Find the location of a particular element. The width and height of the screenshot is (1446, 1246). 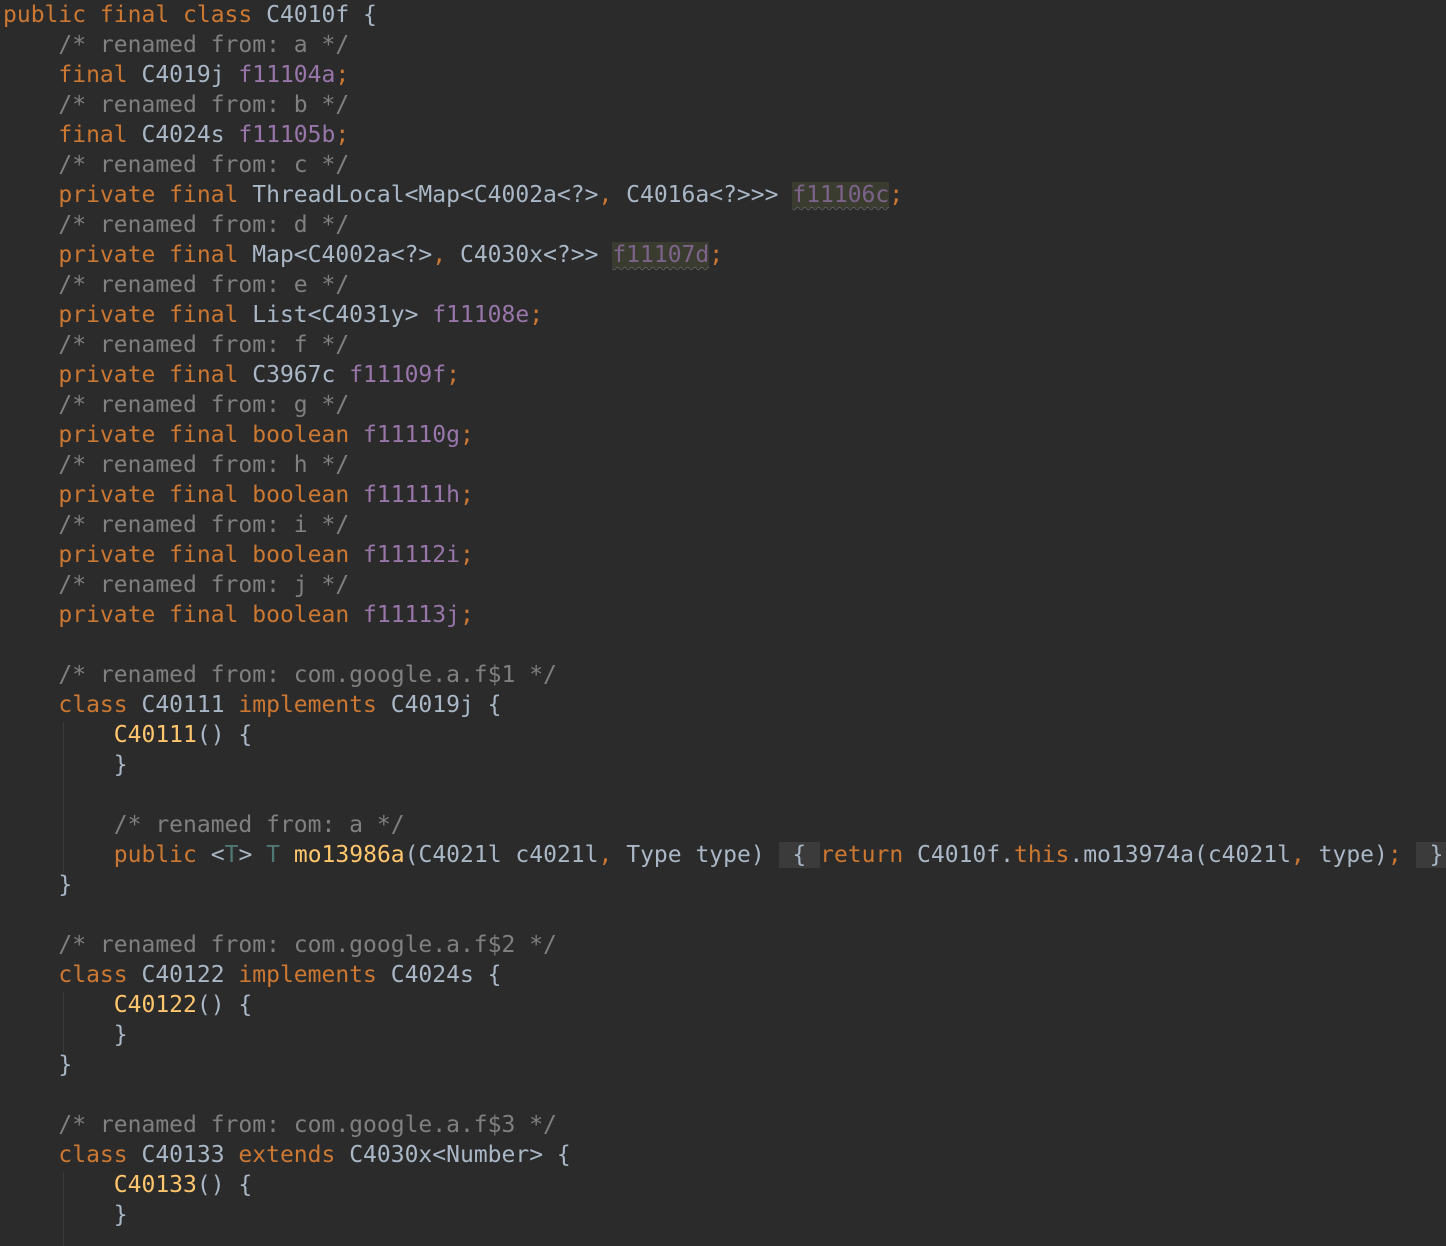

code-line: /* renamed from: com.google.a.f$3 */ is located at coordinates (280, 1125).